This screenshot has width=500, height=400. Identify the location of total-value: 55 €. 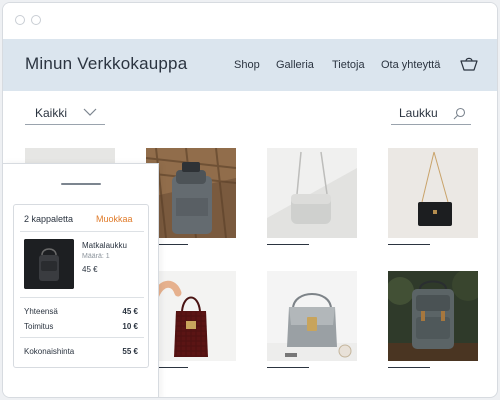
(130, 351).